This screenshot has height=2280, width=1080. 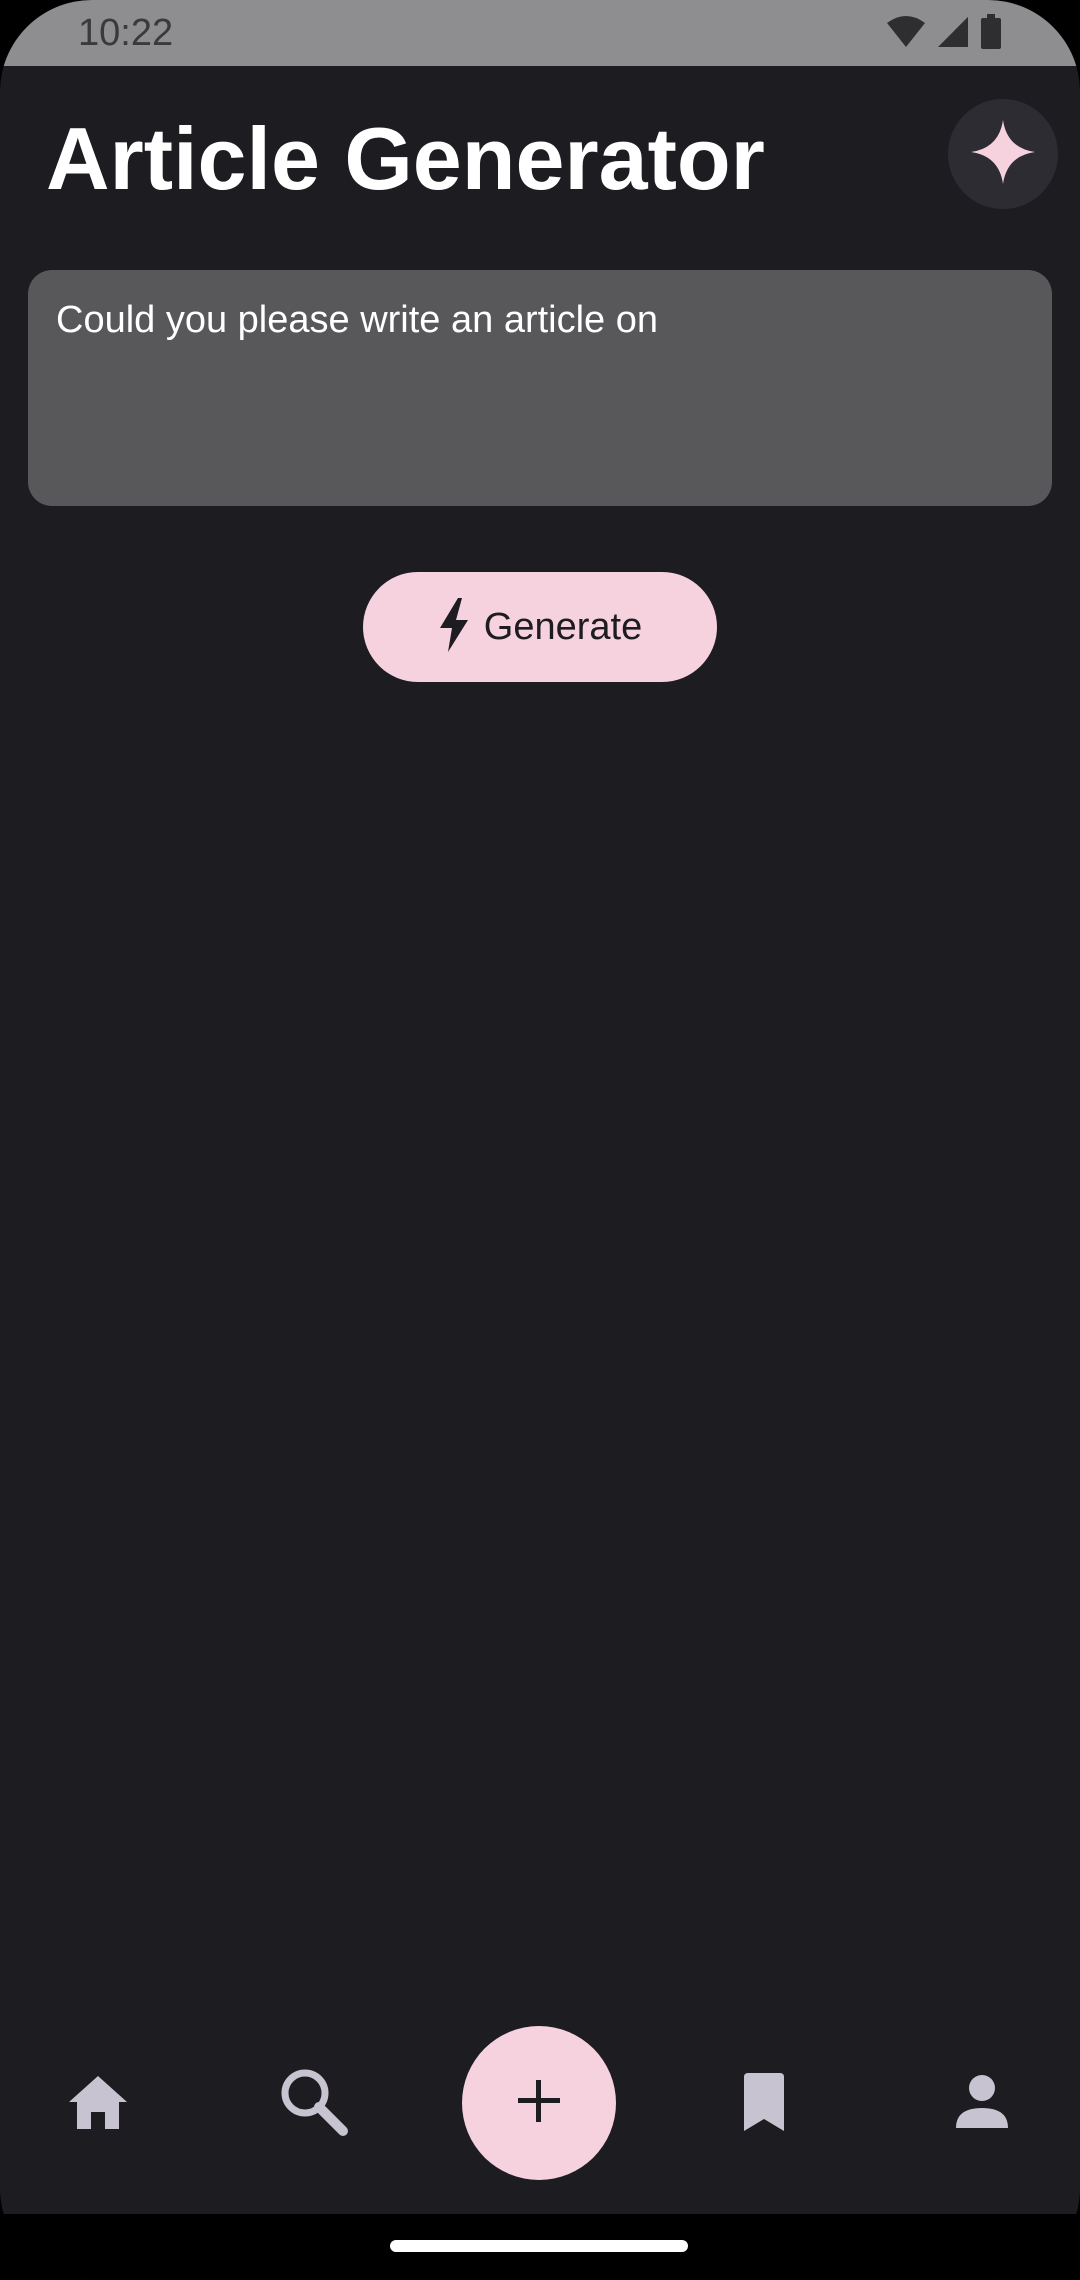 What do you see at coordinates (405, 158) in the screenshot?
I see `page-title: Article Generator` at bounding box center [405, 158].